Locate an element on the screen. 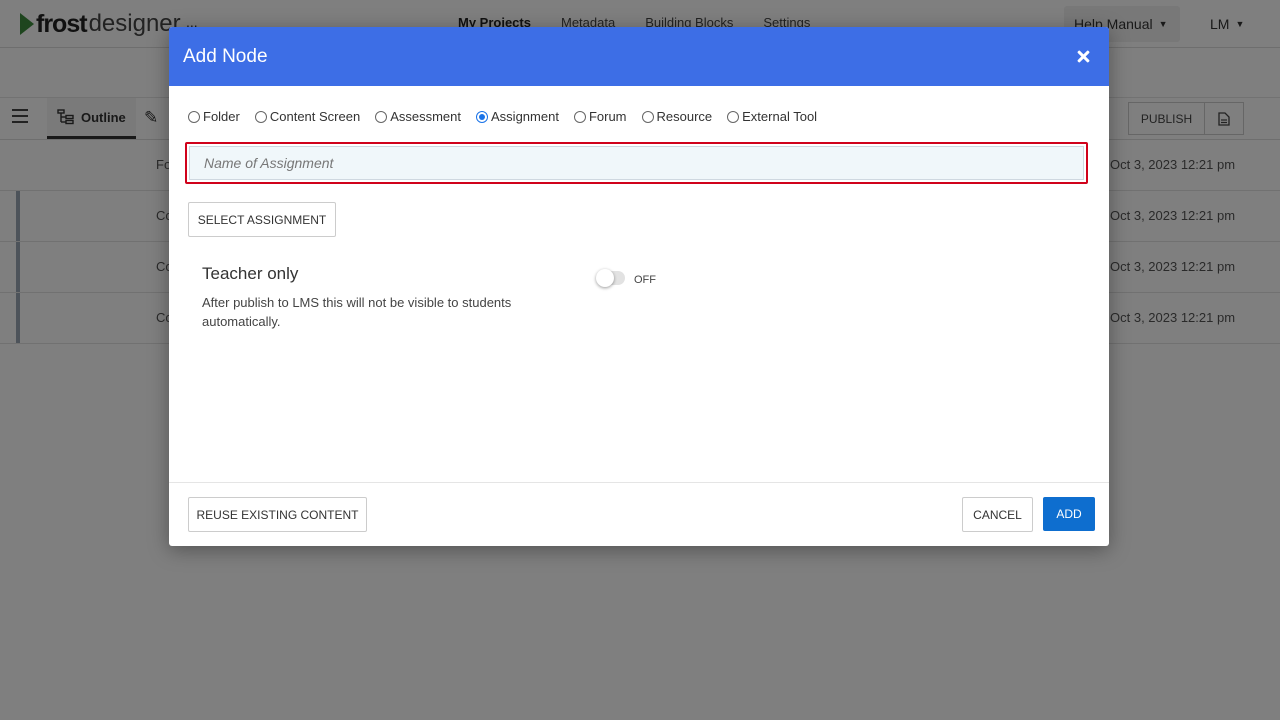  name-field-highlight is located at coordinates (636, 163).